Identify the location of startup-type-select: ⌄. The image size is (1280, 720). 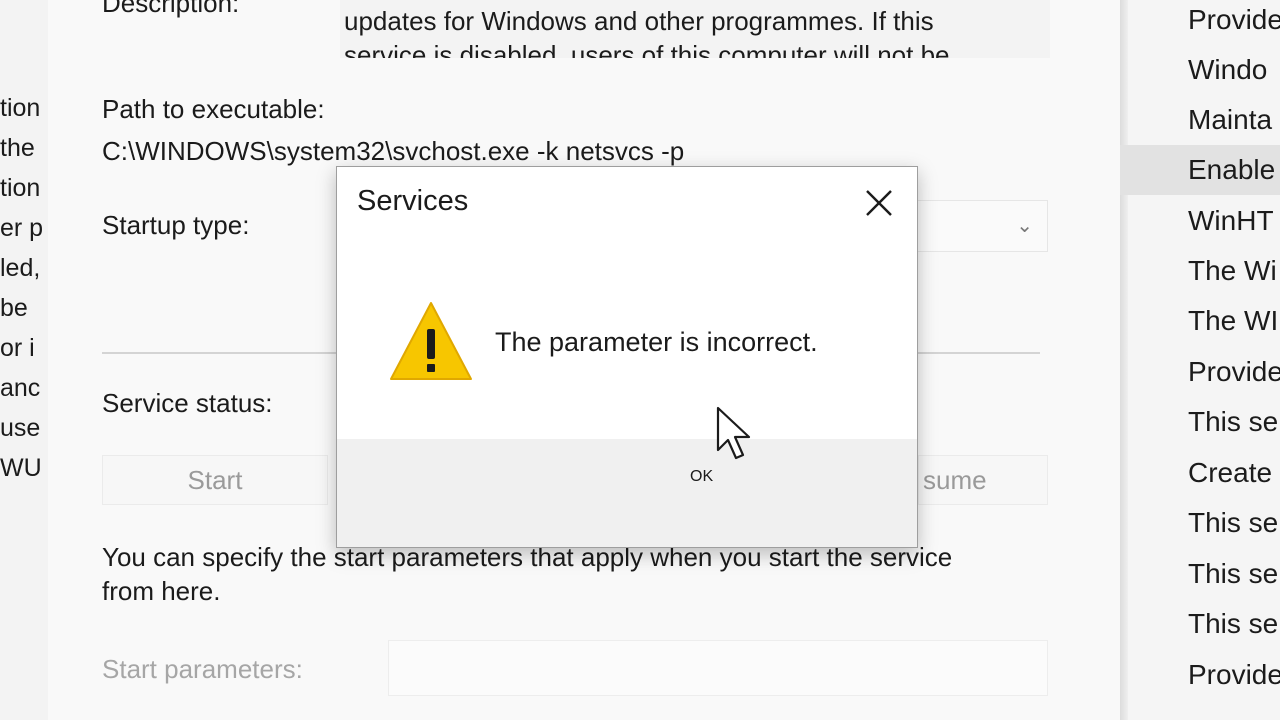
(978, 226).